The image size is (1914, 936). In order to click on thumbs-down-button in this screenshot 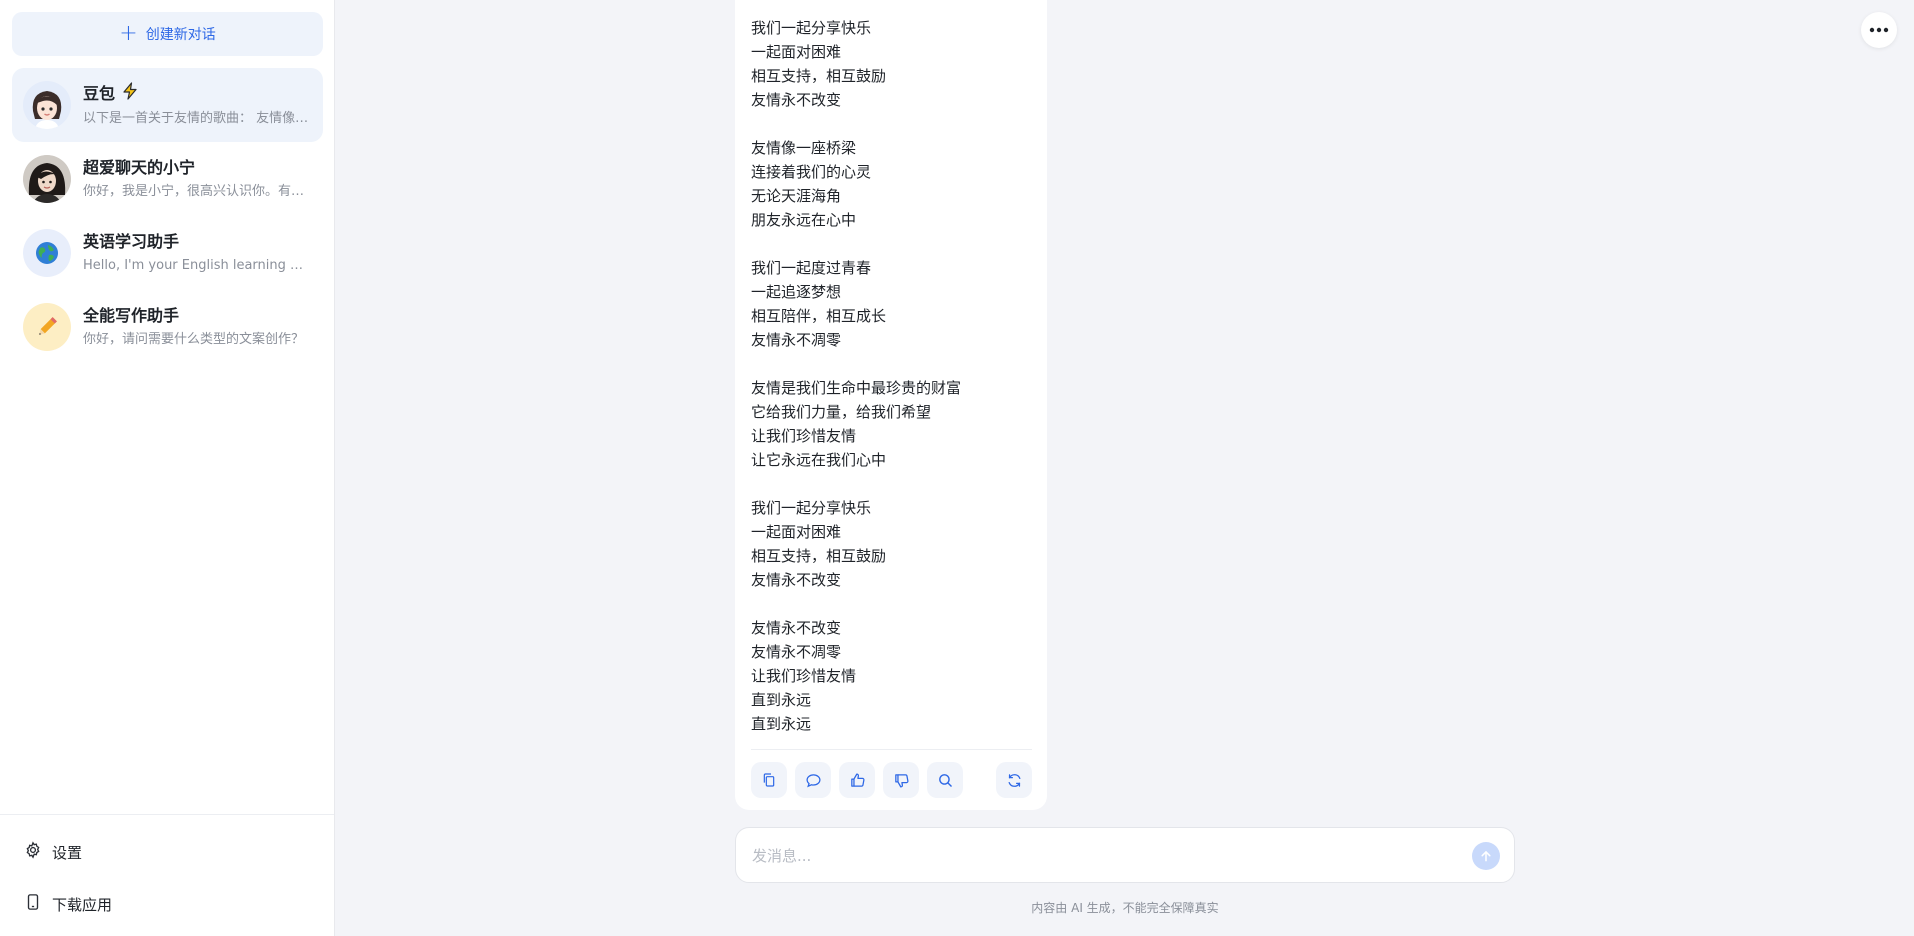, I will do `click(901, 780)`.